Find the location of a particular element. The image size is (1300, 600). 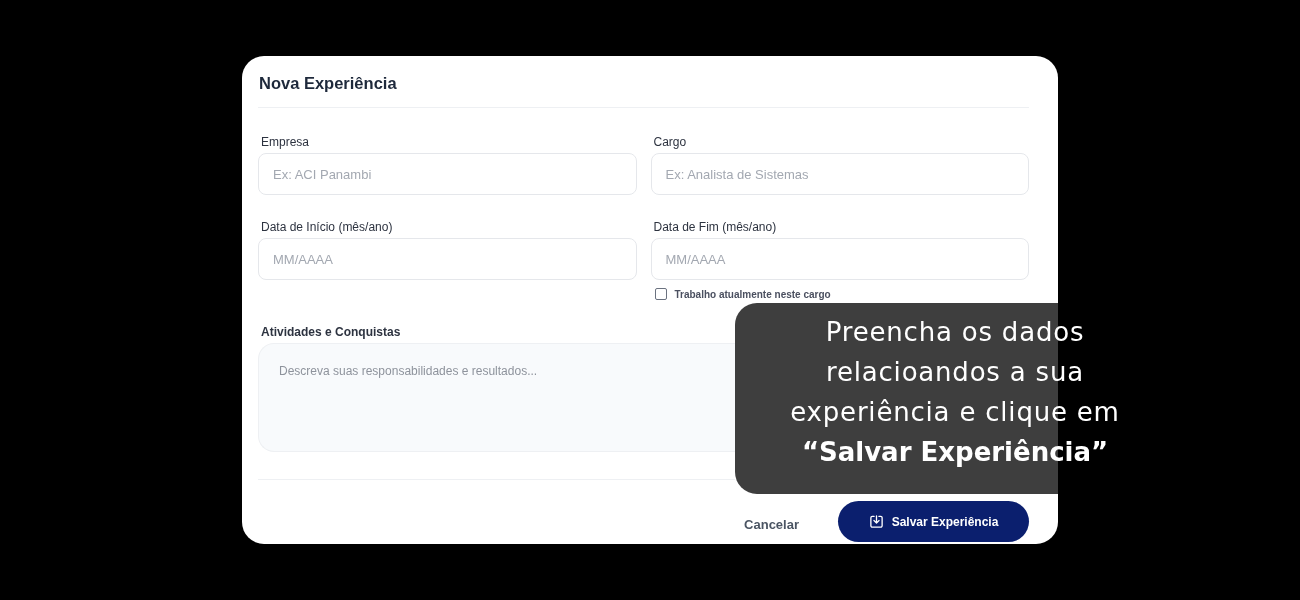

input-field: Ex: Analista de Sistemas is located at coordinates (839, 174).